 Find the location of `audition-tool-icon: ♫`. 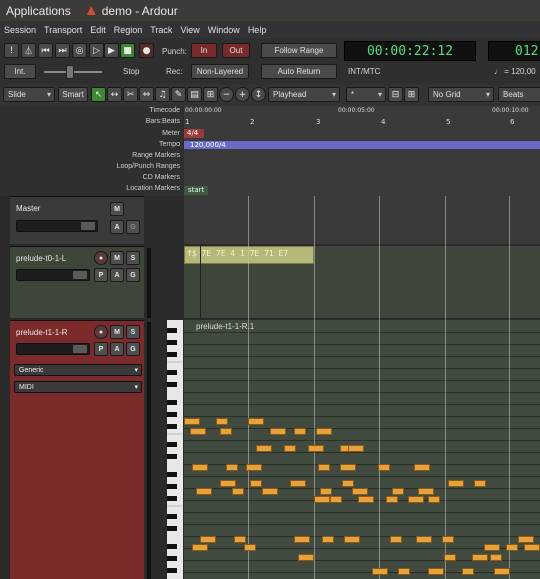

audition-tool-icon: ♫ is located at coordinates (162, 94).